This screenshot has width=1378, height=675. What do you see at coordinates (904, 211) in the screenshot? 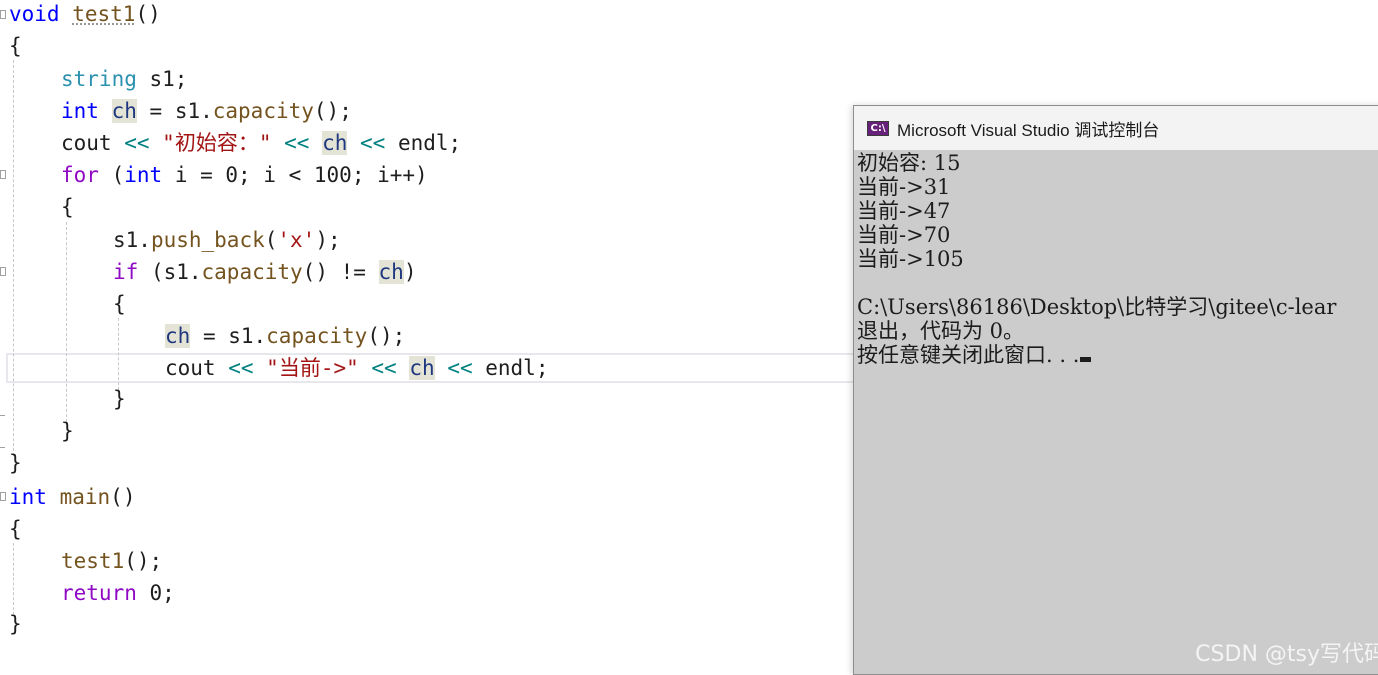
I see `console-line: 当前->47` at bounding box center [904, 211].